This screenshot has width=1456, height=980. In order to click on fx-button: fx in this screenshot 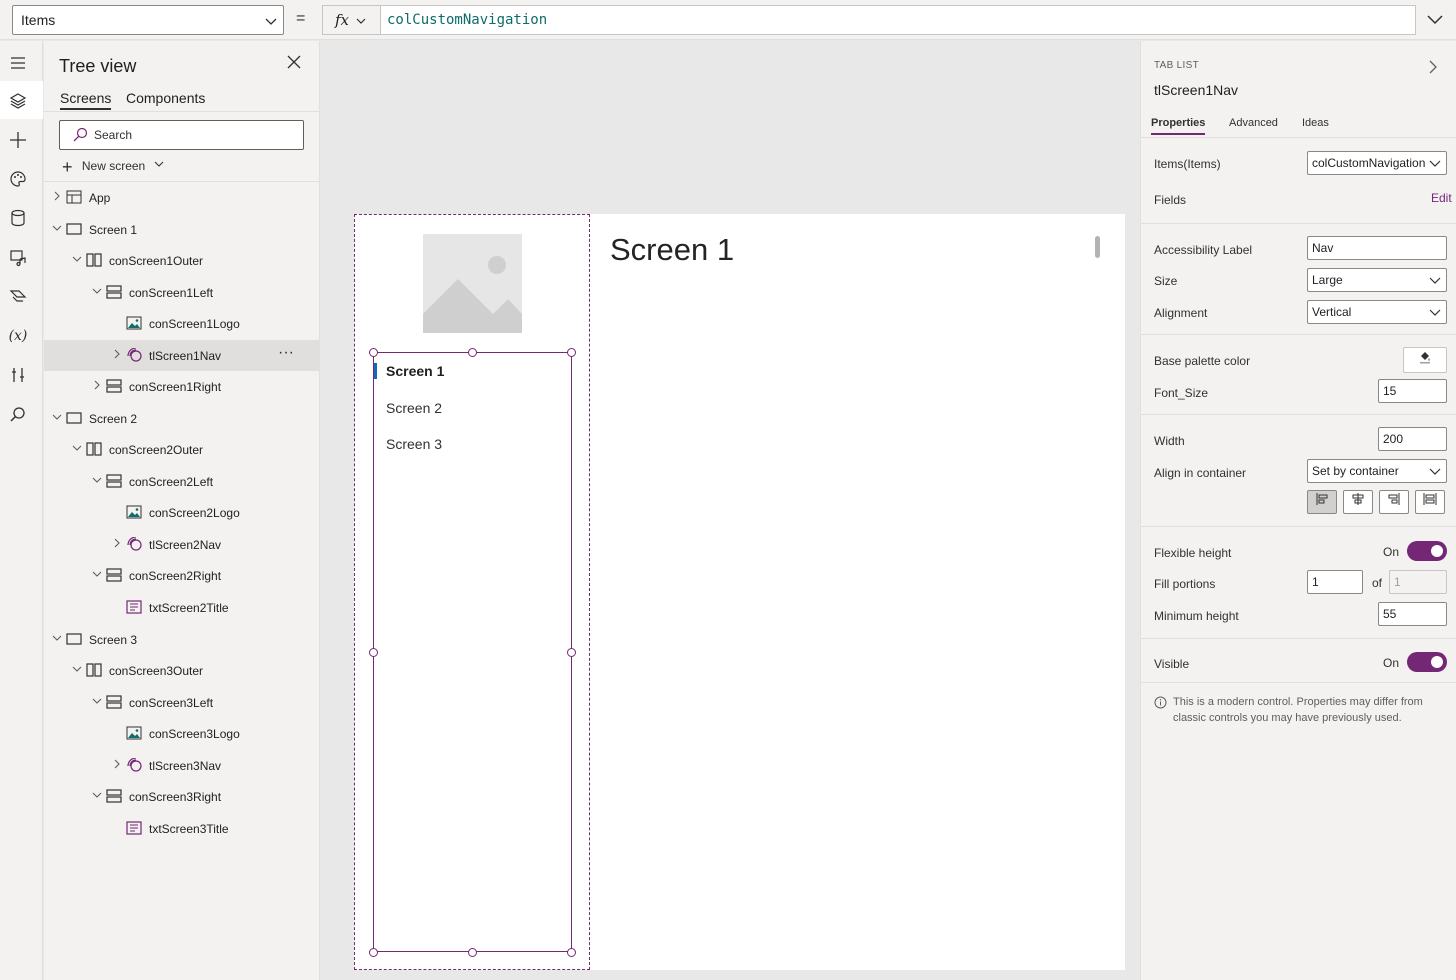, I will do `click(351, 20)`.